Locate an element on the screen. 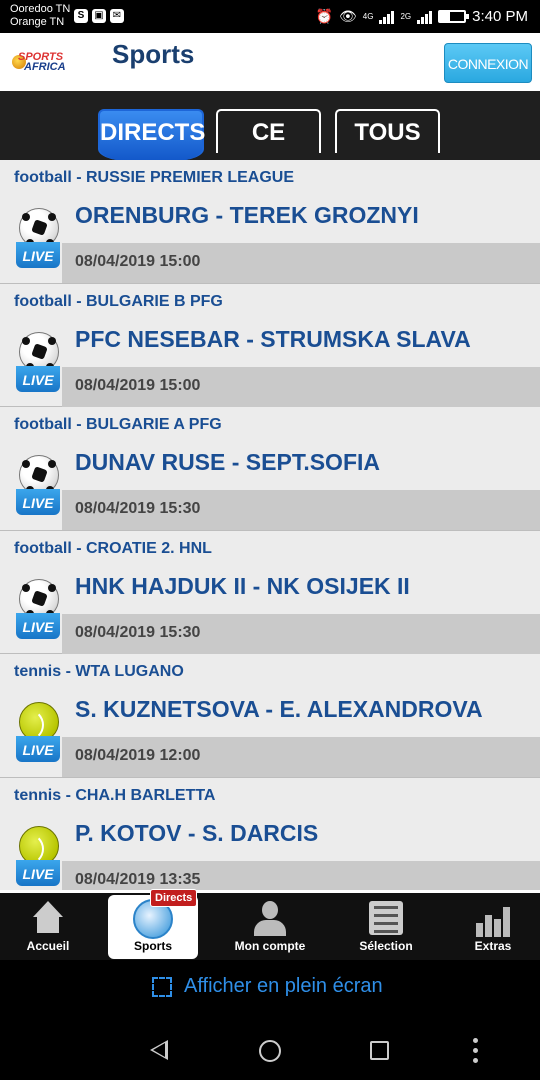  nav-mon-compte: Mon compte is located at coordinates (270, 927).